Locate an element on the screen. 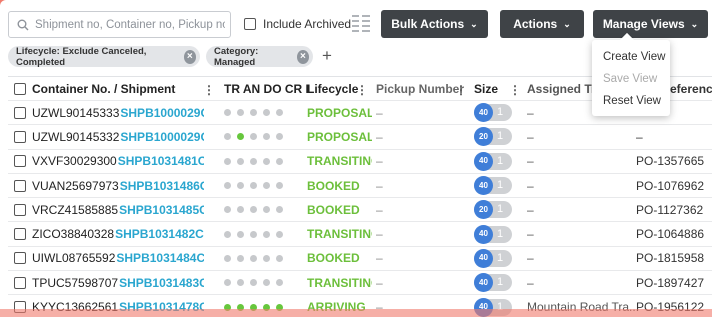 The image size is (712, 317). header-reference: eferenc is located at coordinates (691, 88).